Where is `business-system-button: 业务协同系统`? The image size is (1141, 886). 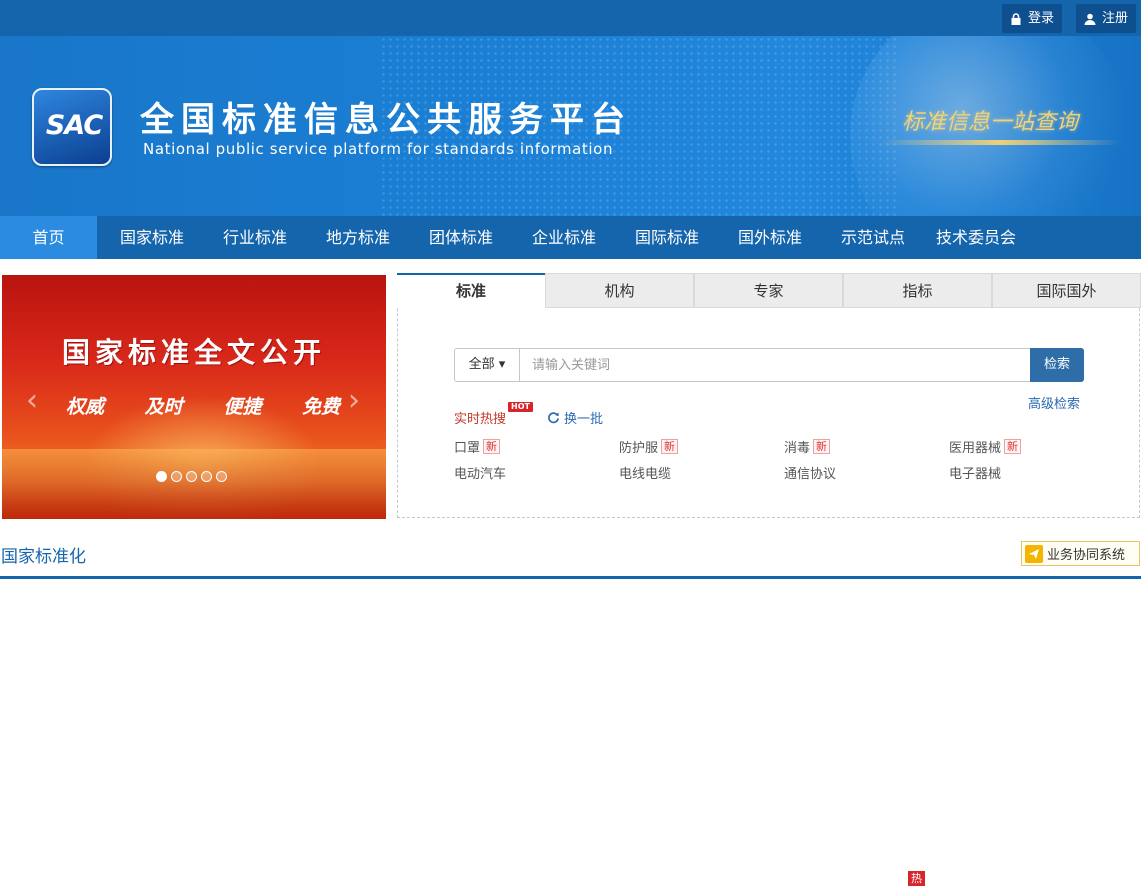 business-system-button: 业务协同系统 is located at coordinates (1080, 553).